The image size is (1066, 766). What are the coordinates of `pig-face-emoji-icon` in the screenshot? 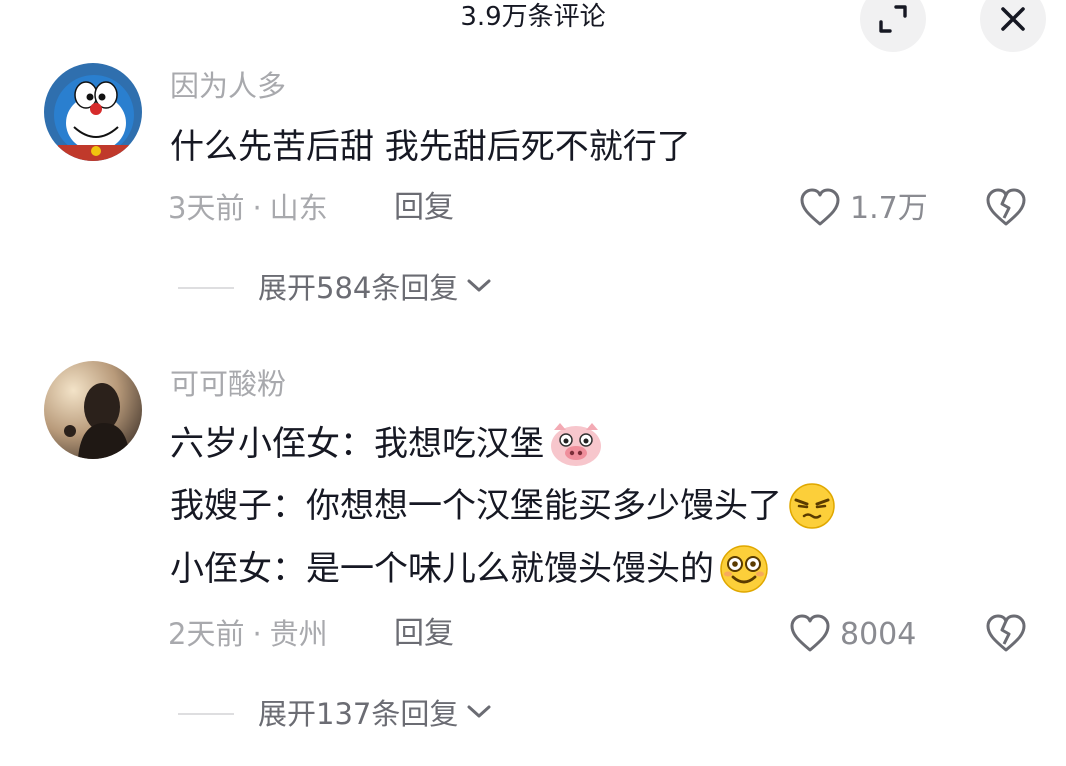 It's located at (576, 444).